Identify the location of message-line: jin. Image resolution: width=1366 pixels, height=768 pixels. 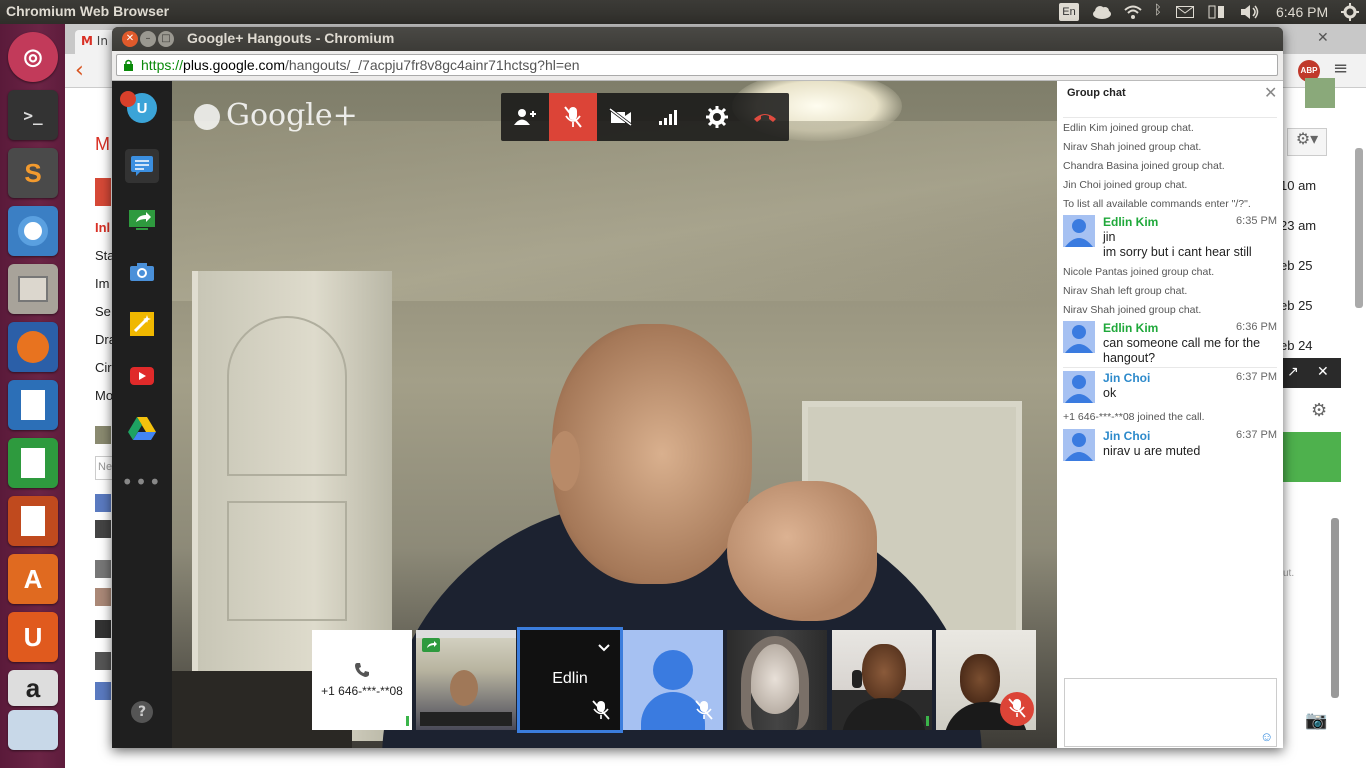
(1109, 237).